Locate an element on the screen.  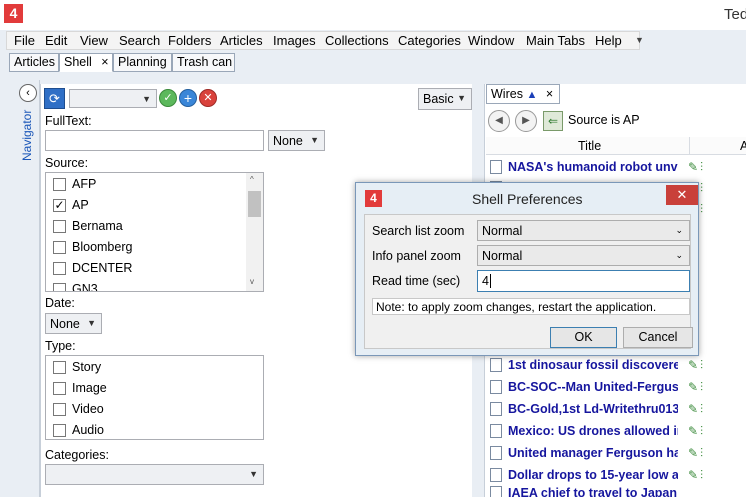
type-list: Story Image Video Audio is located at coordinates (154, 397).